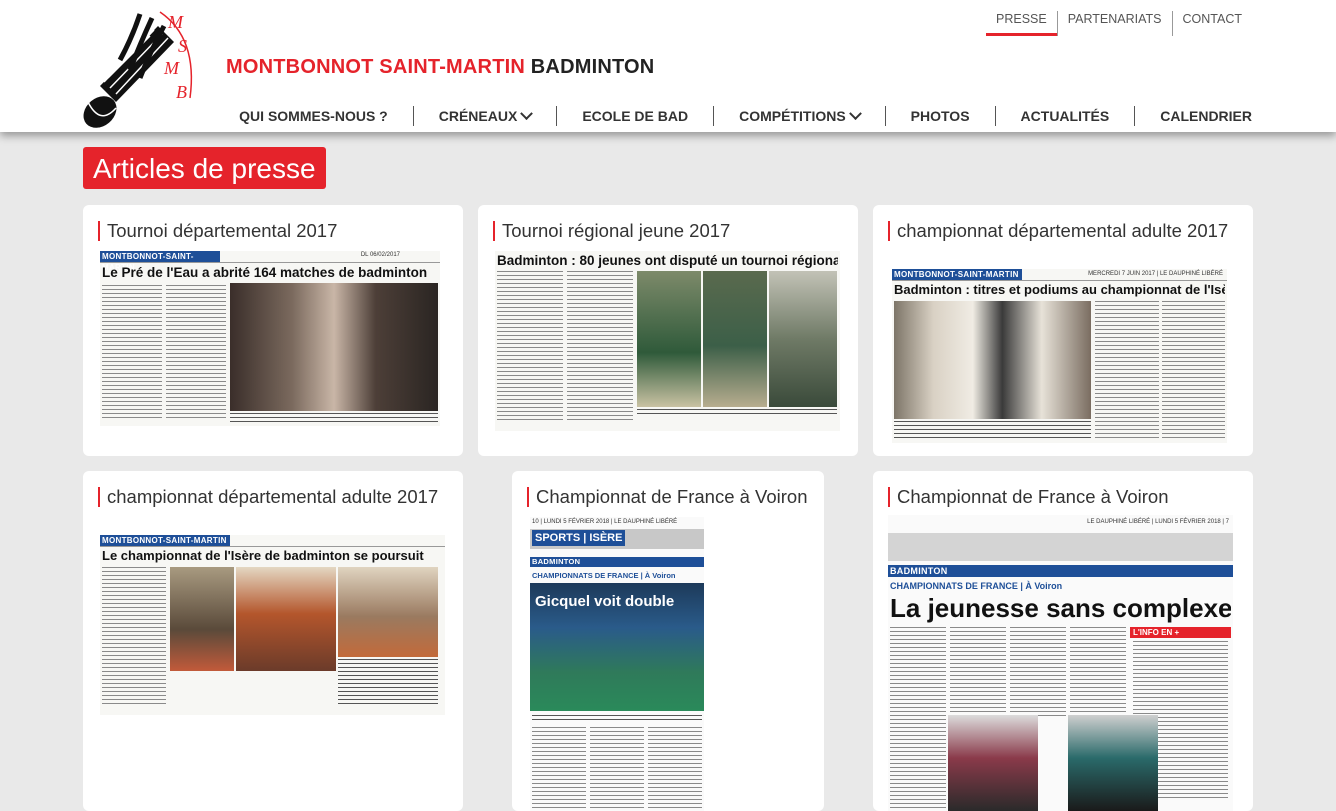 Image resolution: width=1336 pixels, height=811 pixels. I want to click on nav-ecole-de-bad: ECOLE DE BAD, so click(634, 116).